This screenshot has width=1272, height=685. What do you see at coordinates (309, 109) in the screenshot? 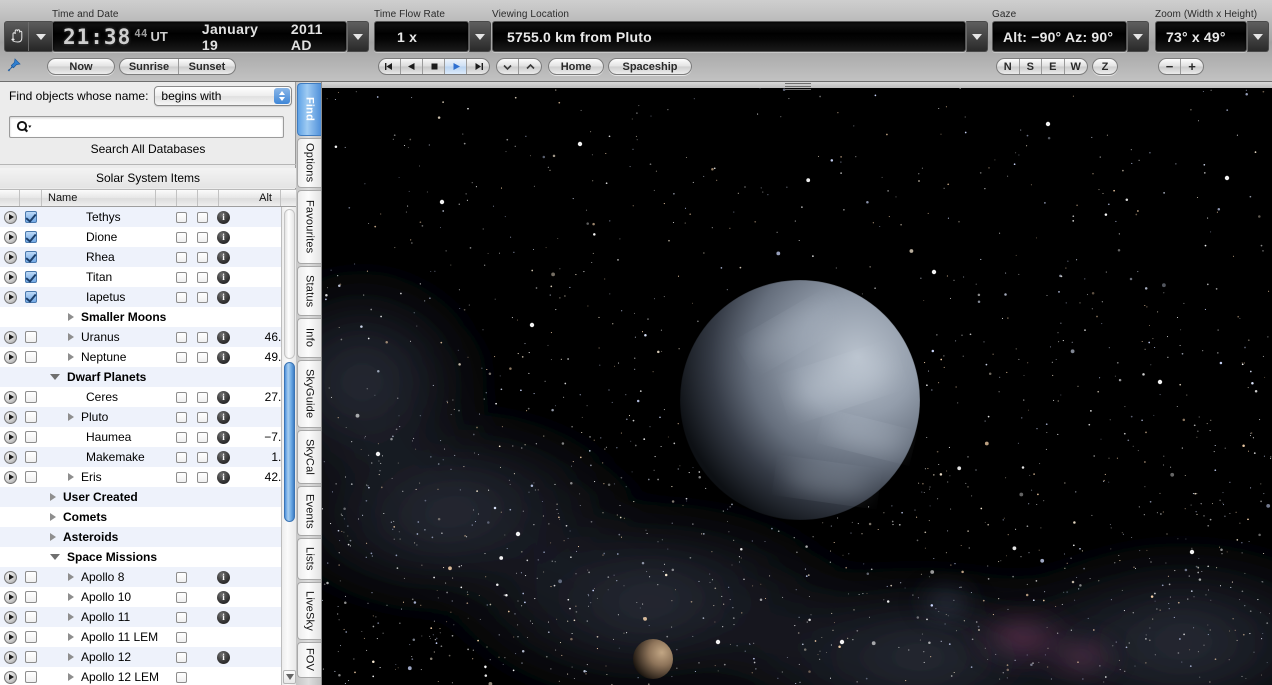
I see `side-tab-find: Find` at bounding box center [309, 109].